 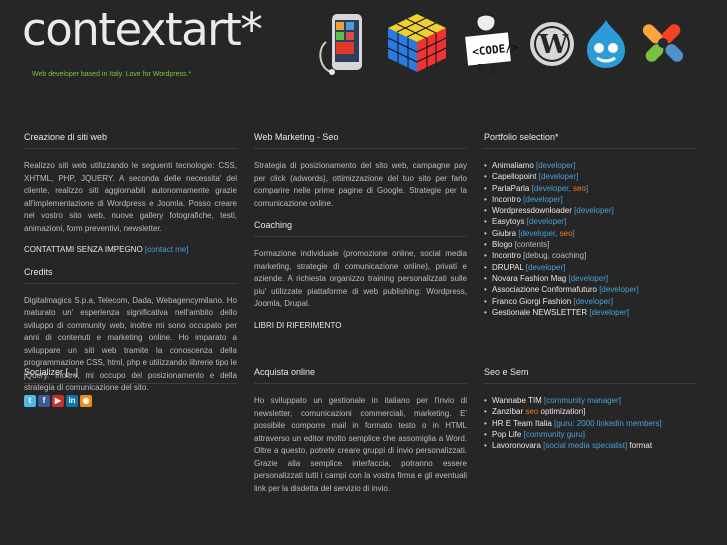 What do you see at coordinates (582, 400) in the screenshot?
I see `seo-item-tag: [community manager]` at bounding box center [582, 400].